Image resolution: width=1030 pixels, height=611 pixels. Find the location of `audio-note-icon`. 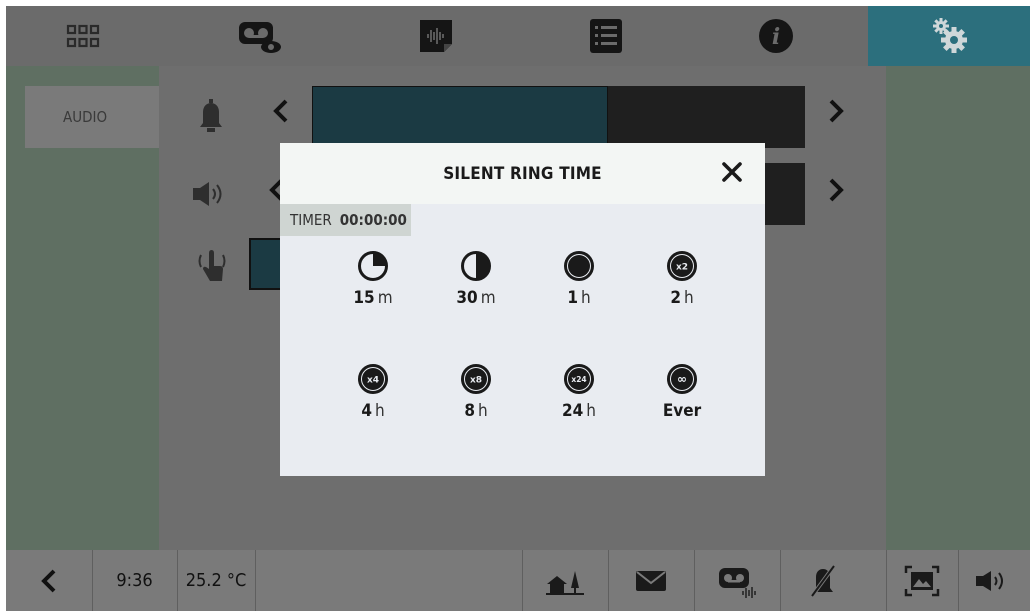

audio-note-icon is located at coordinates (436, 36).